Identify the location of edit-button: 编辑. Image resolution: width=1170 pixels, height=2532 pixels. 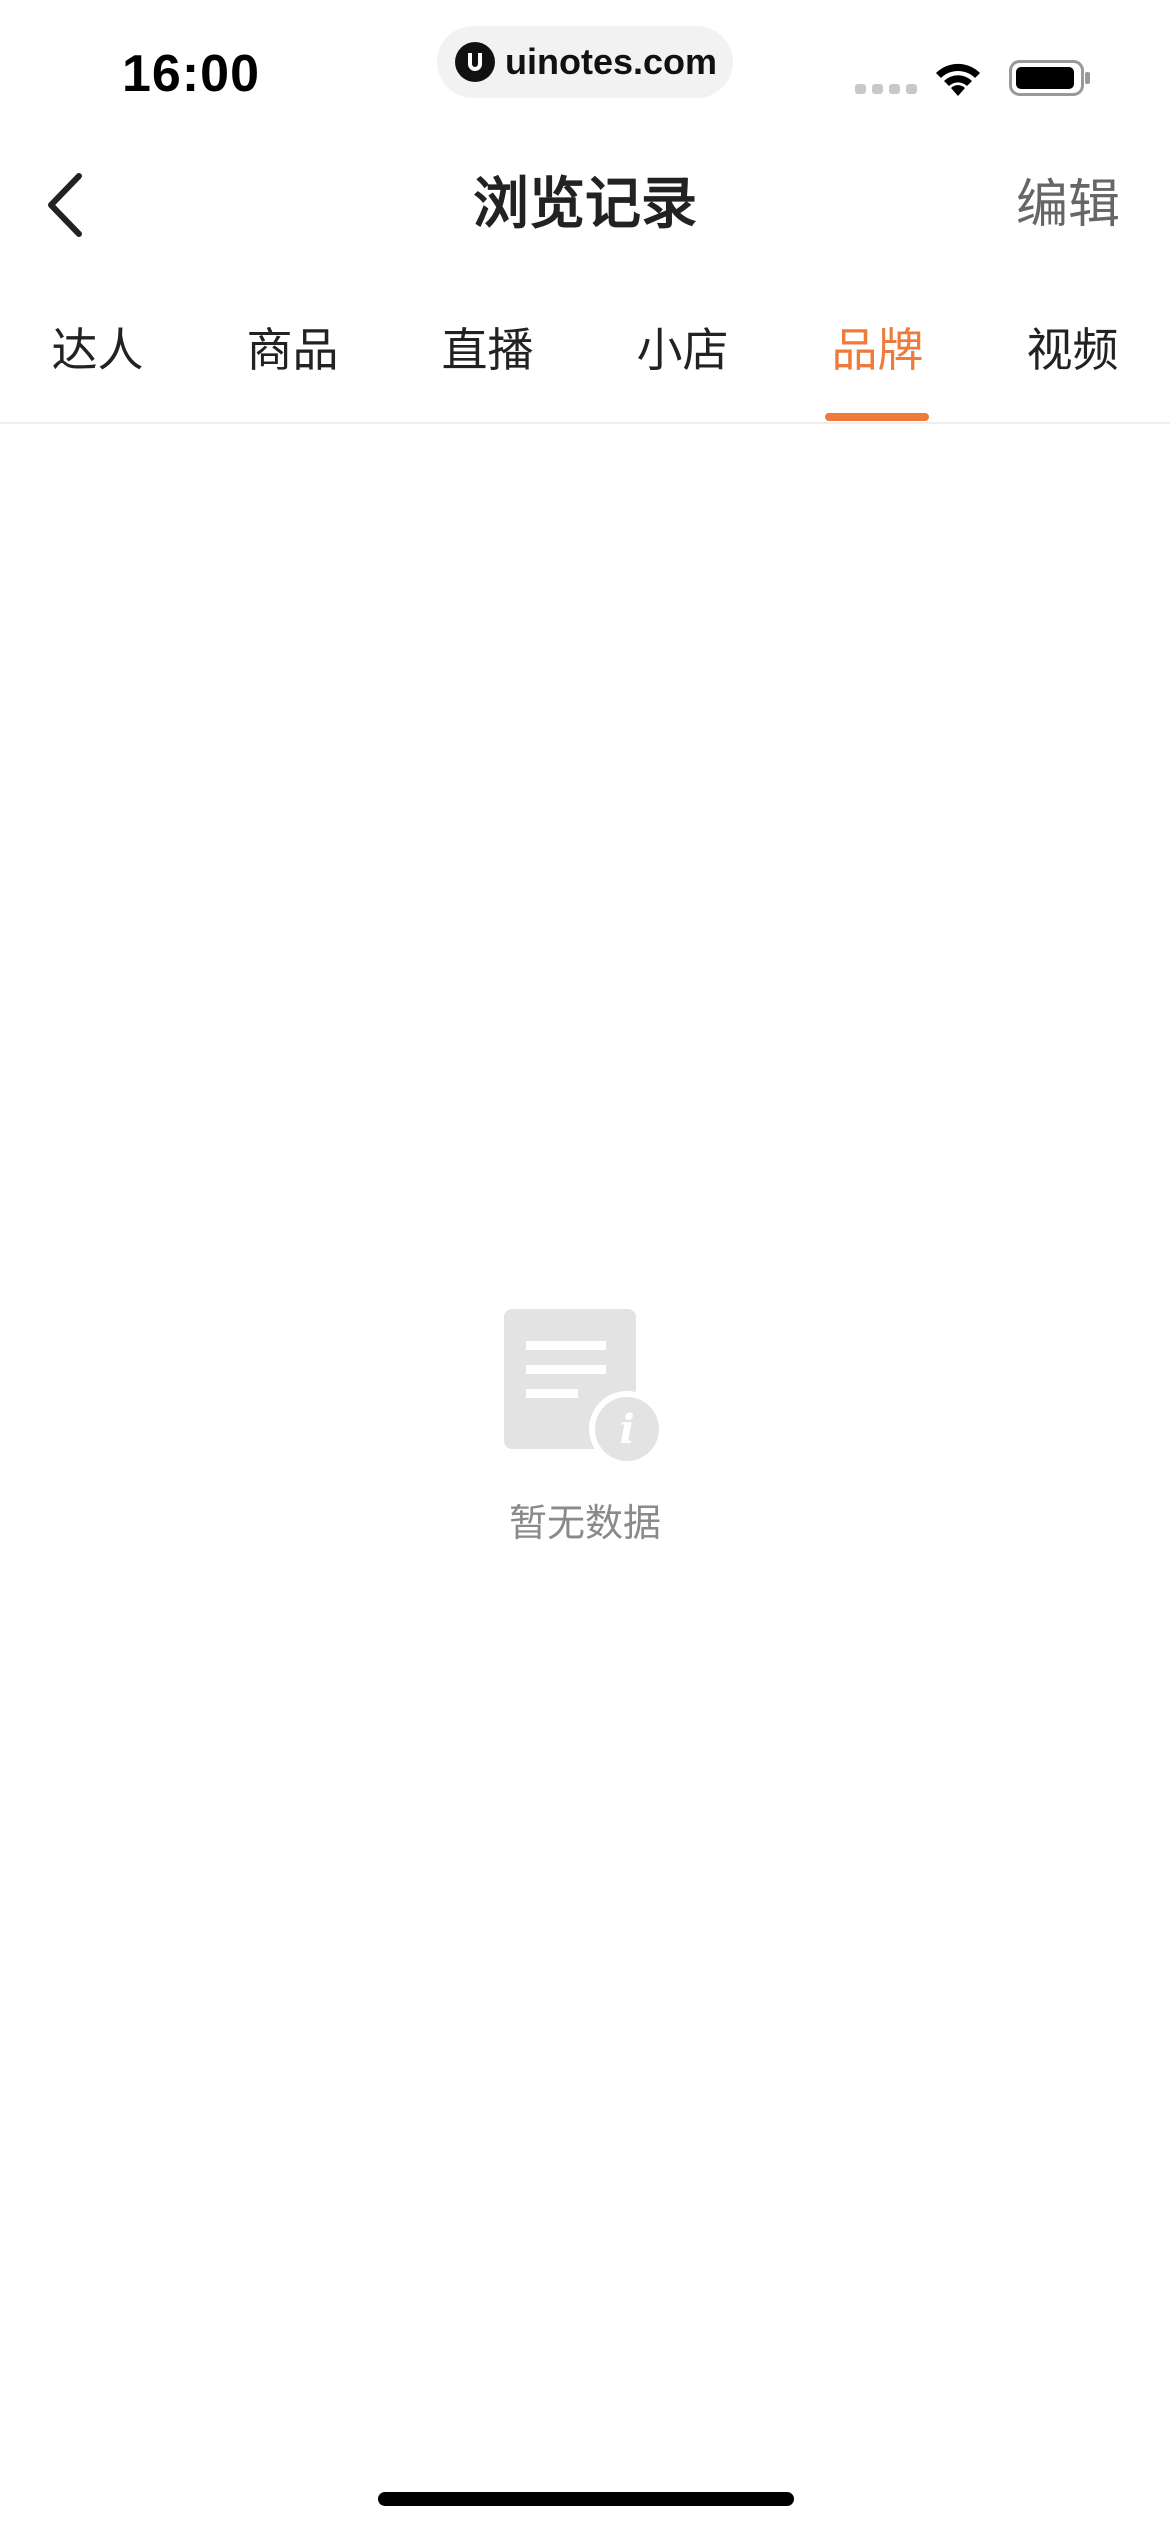
(1068, 205).